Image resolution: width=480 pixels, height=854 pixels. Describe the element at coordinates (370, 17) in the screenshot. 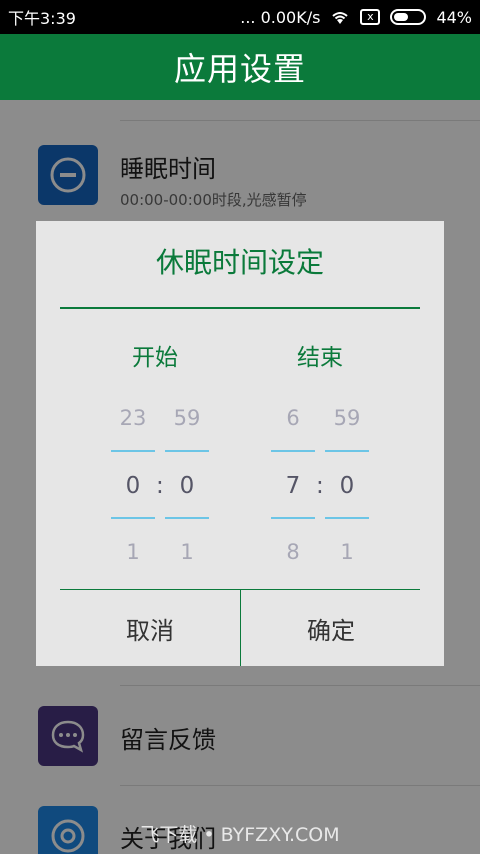

I see `no-sim-icon: x` at that location.